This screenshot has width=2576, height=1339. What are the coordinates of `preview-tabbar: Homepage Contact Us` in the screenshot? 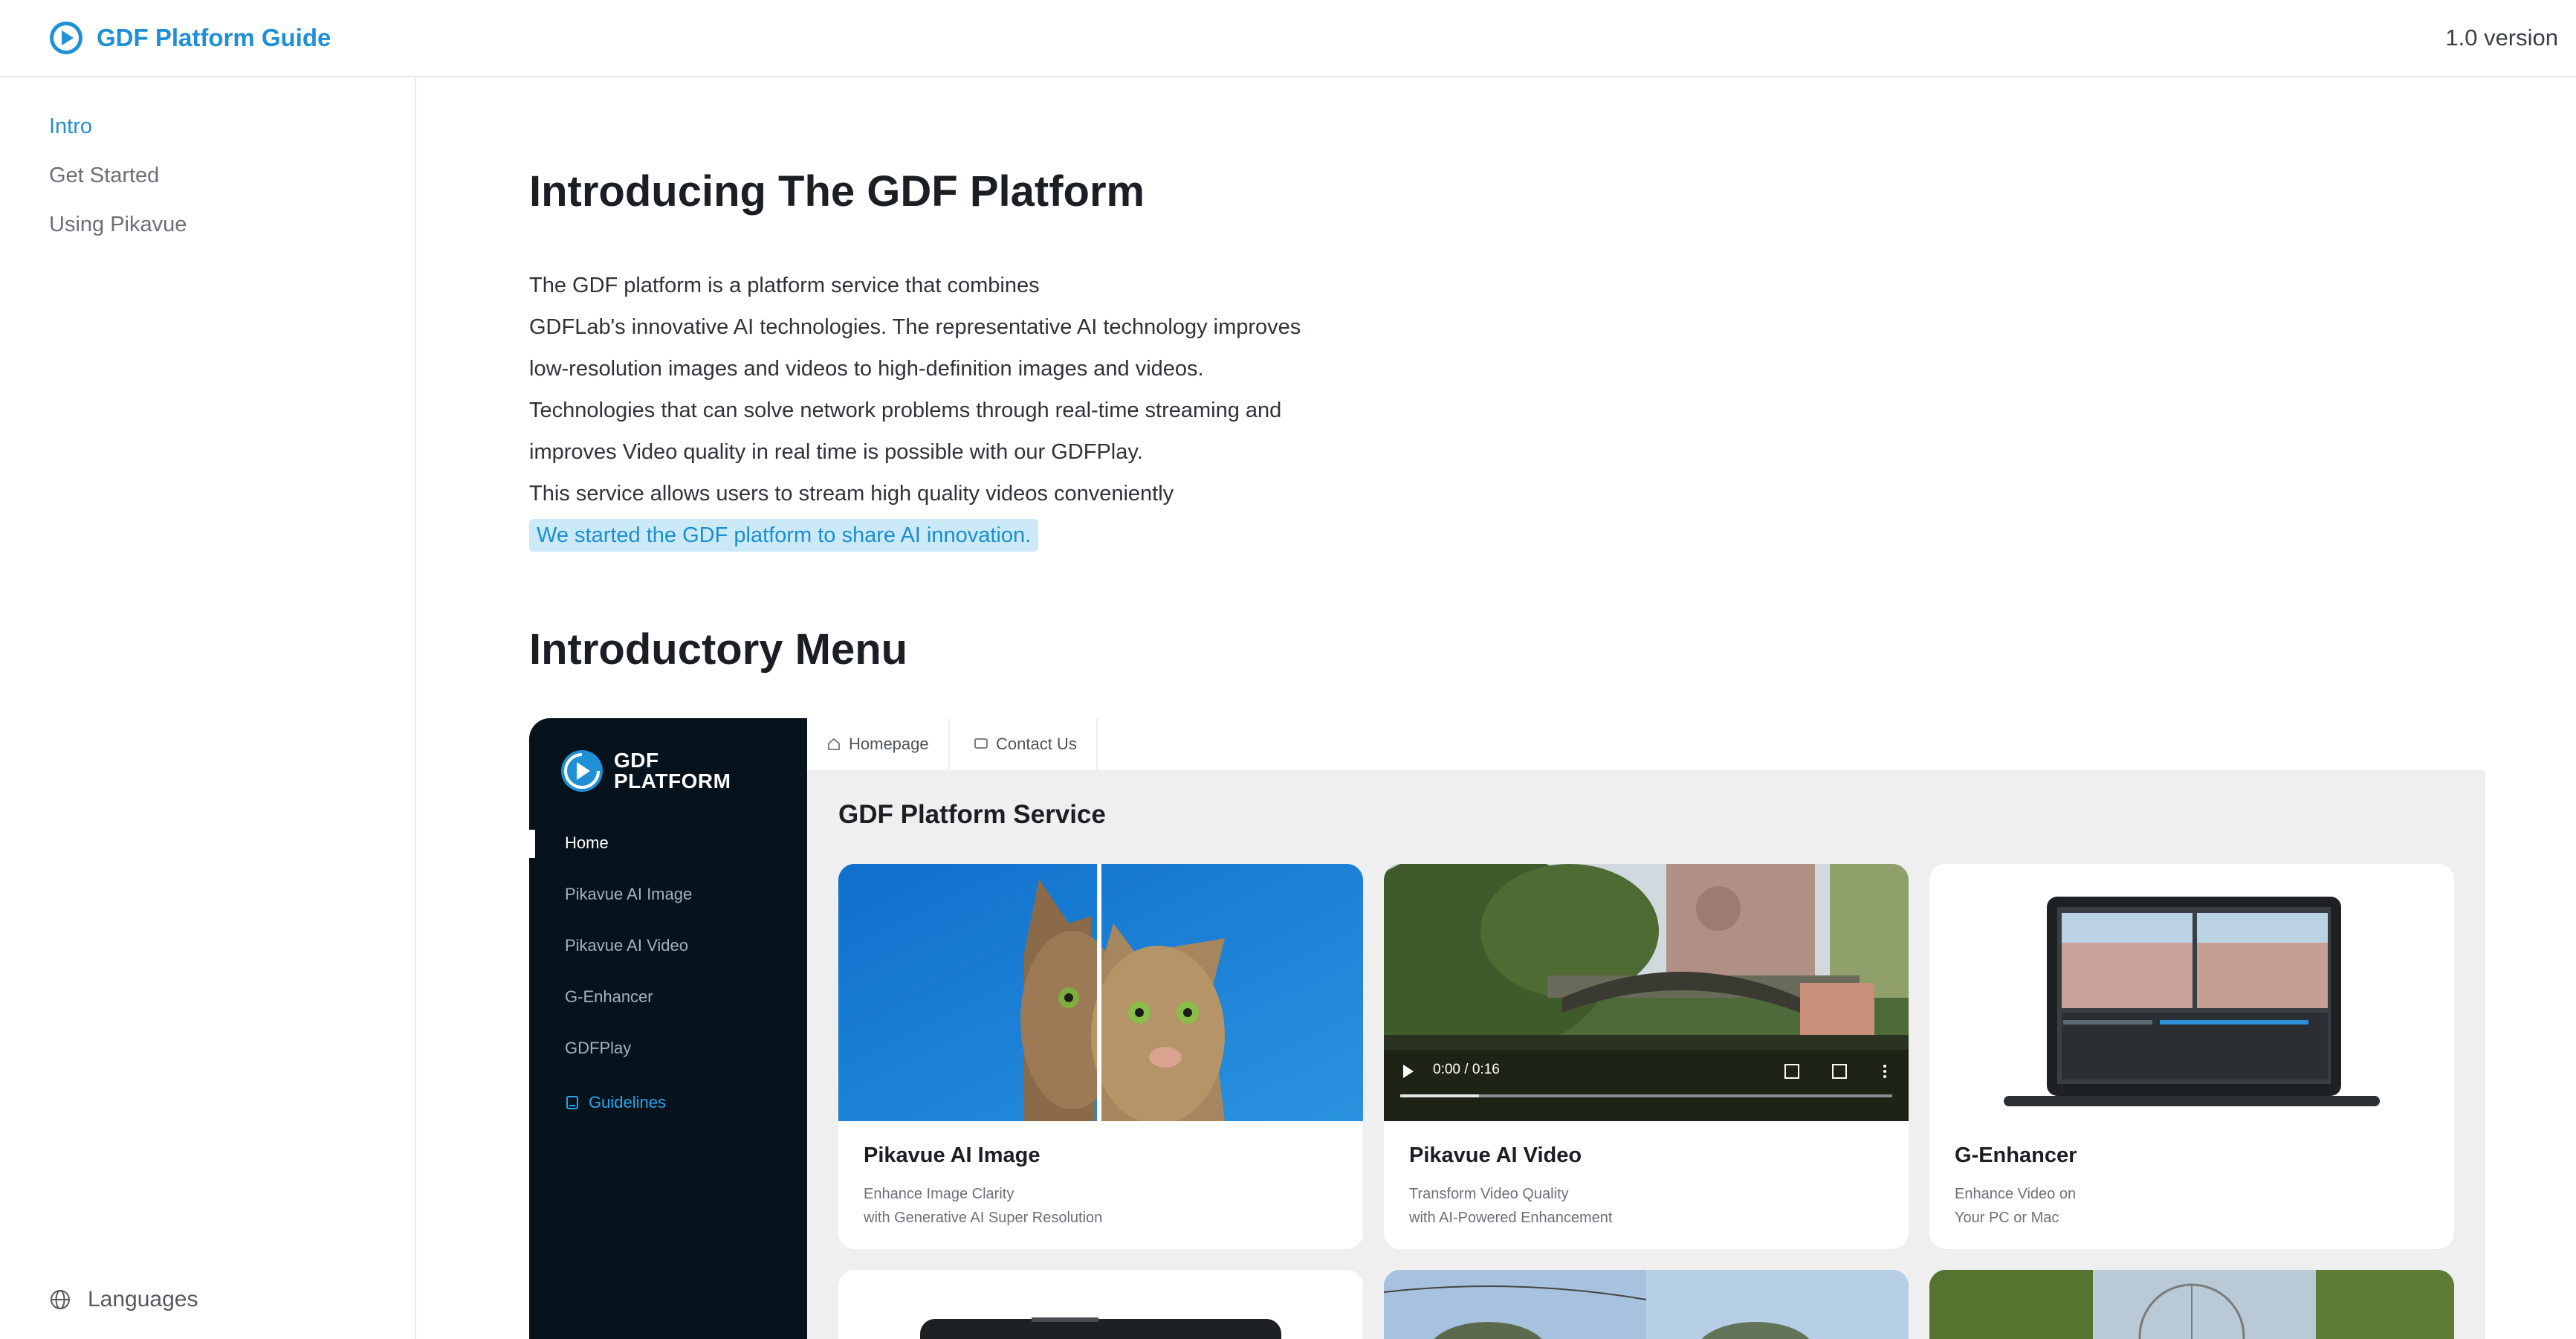 It's located at (1646, 744).